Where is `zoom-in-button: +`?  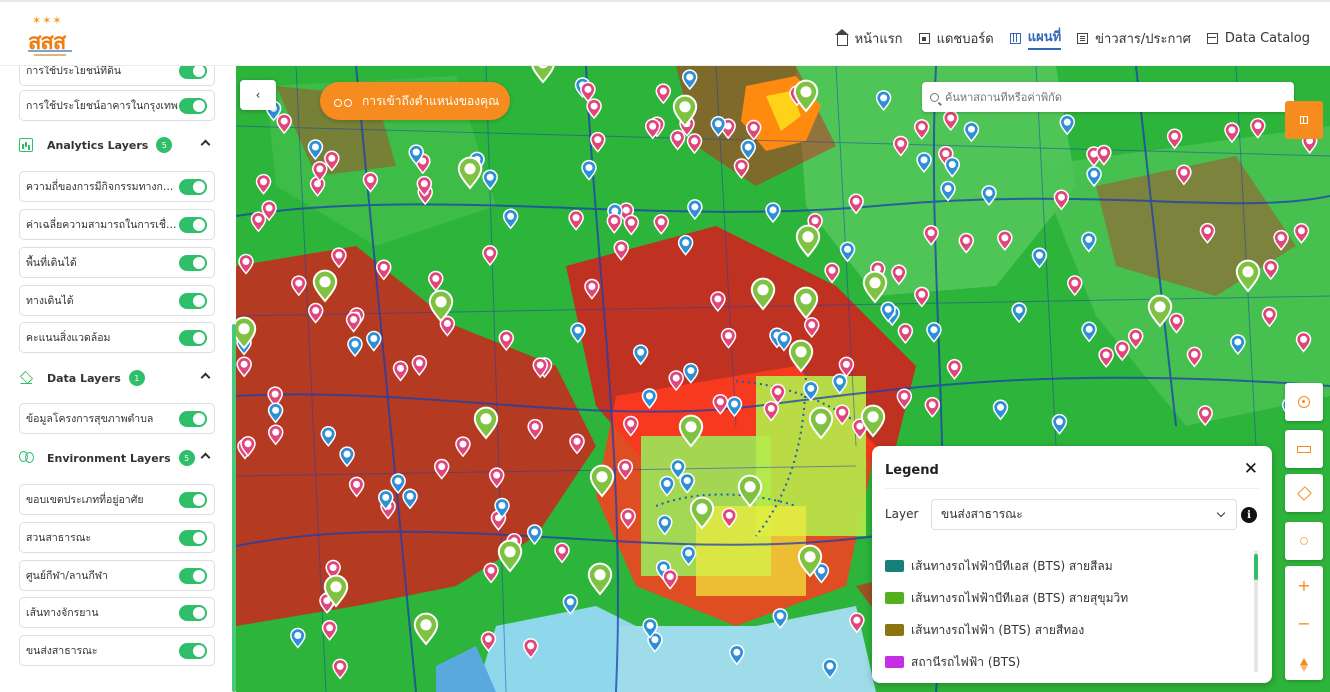 zoom-in-button: + is located at coordinates (1304, 585).